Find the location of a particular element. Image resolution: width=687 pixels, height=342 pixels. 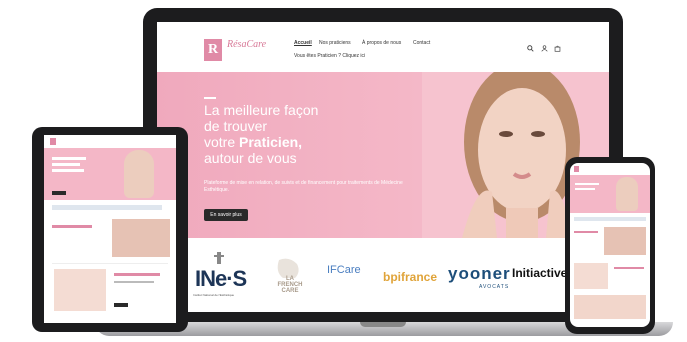

brand-logo-icon: R is located at coordinates (213, 50).